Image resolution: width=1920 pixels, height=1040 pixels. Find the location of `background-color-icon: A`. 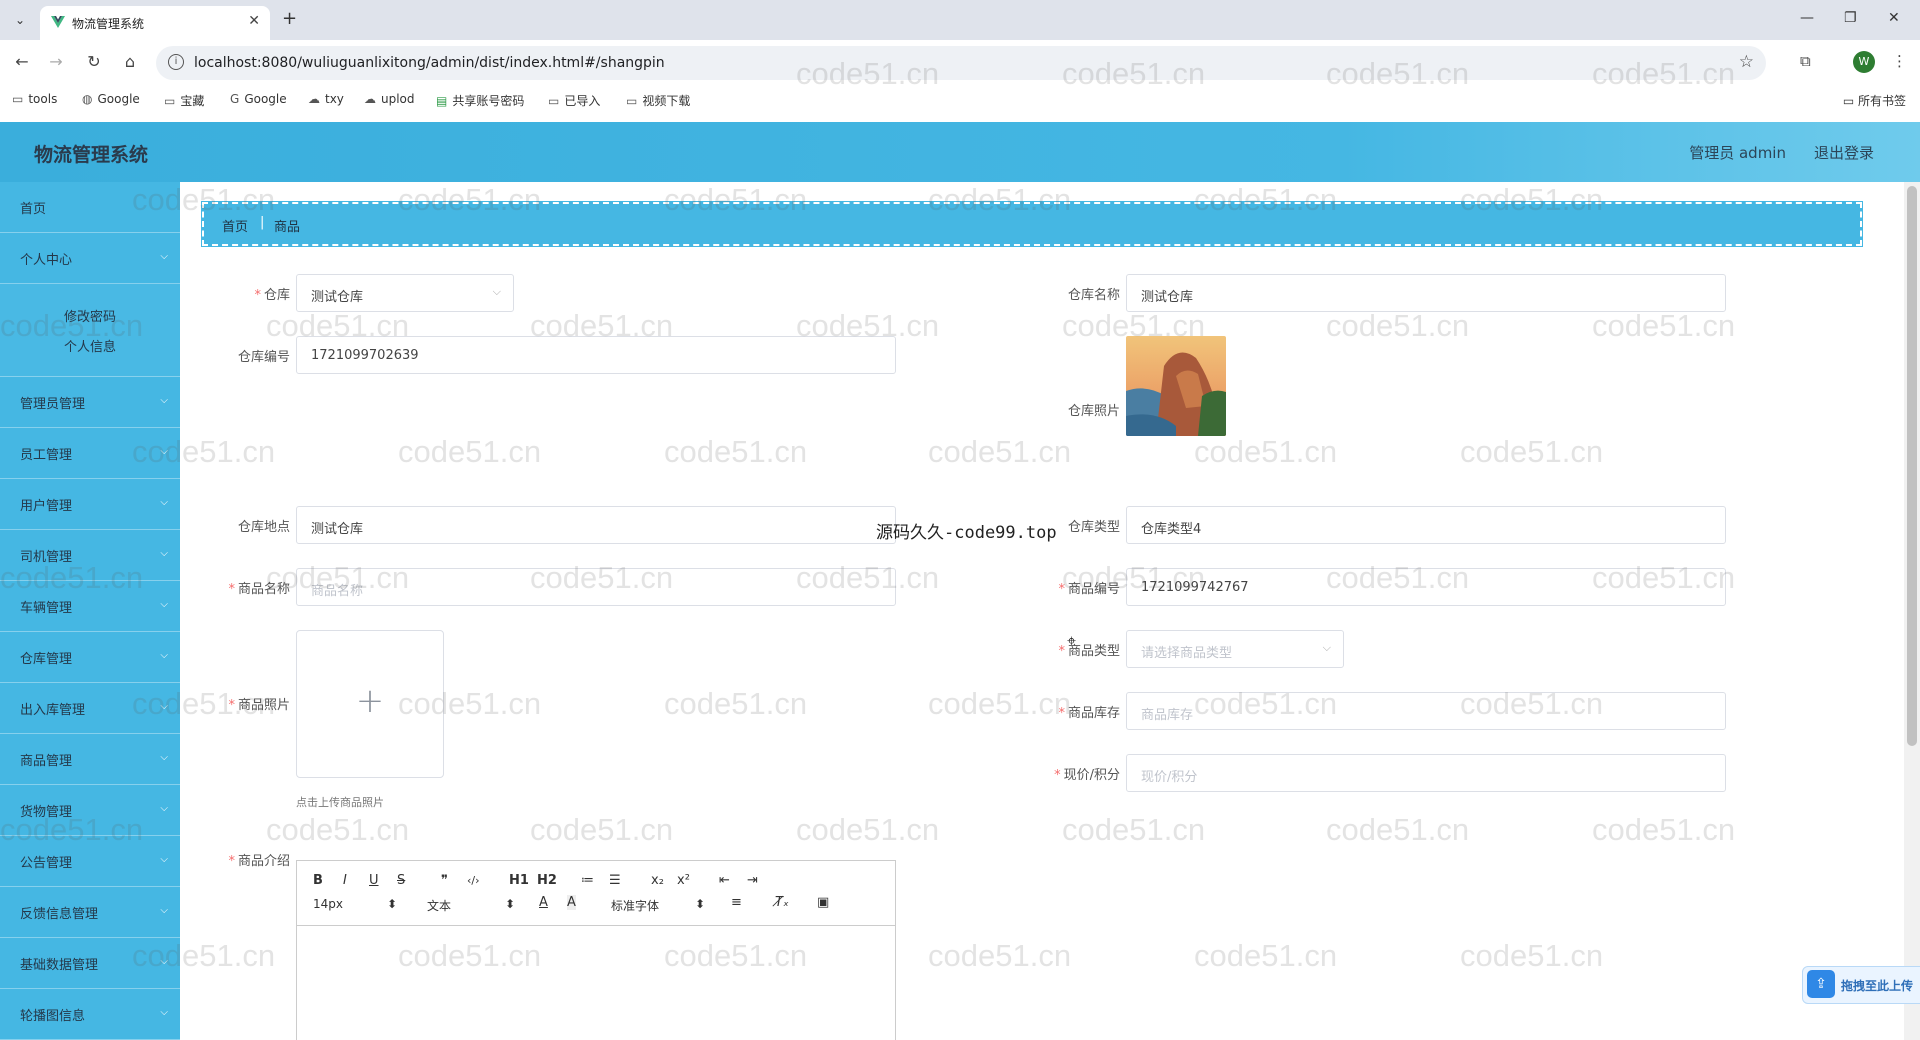

background-color-icon: A is located at coordinates (571, 902).